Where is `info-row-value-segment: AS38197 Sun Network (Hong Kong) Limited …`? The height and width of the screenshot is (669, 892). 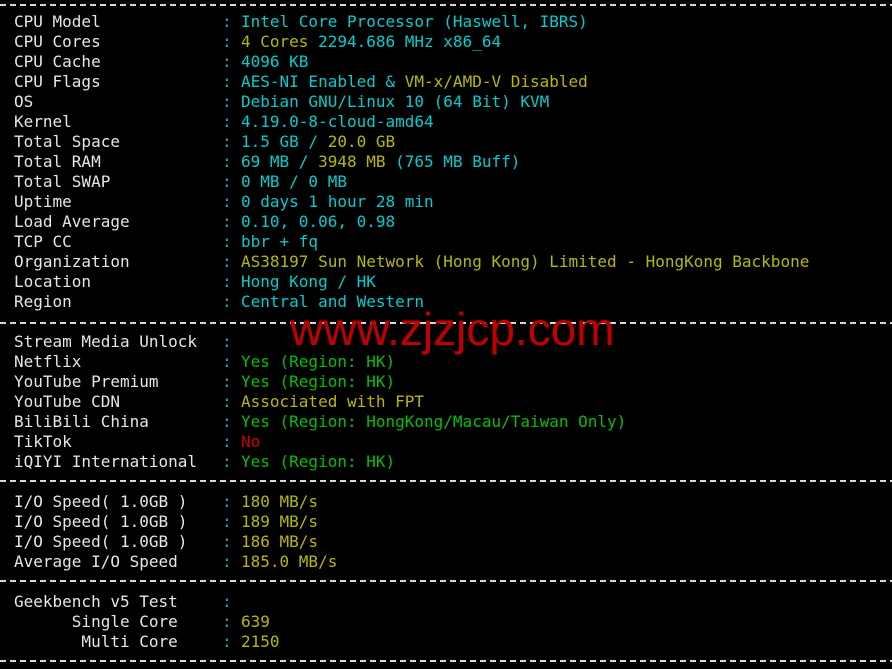 info-row-value-segment: AS38197 Sun Network (Hong Kong) Limited … is located at coordinates (525, 261).